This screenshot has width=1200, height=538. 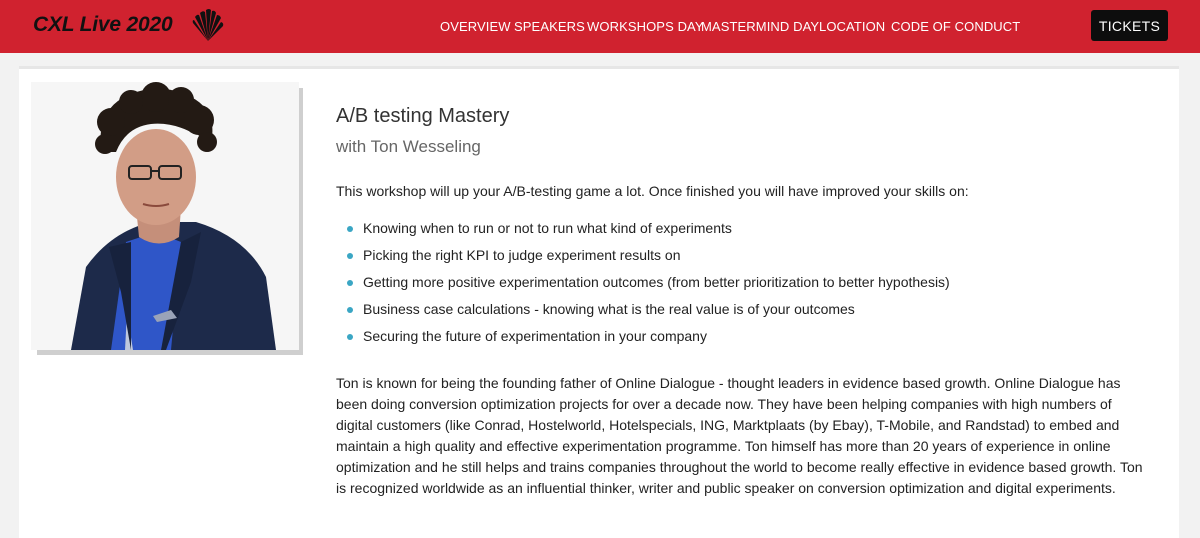 What do you see at coordinates (1129, 25) in the screenshot?
I see `tickets-button: TICKETS` at bounding box center [1129, 25].